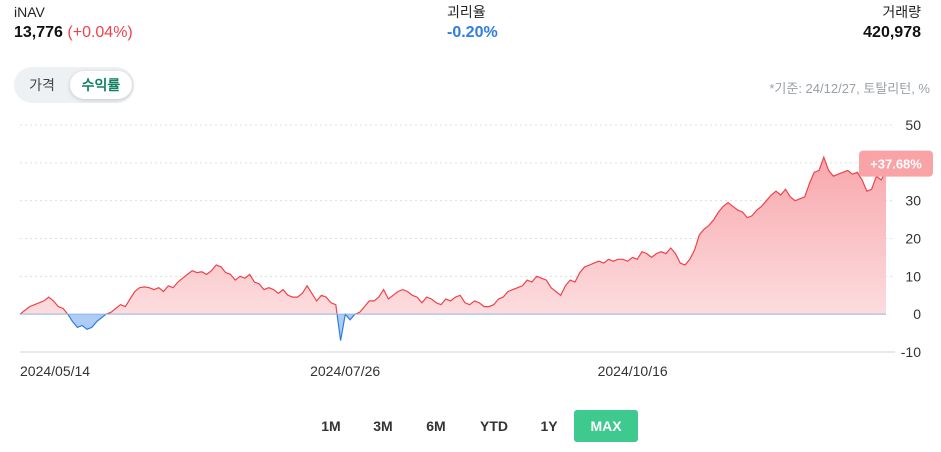  I want to click on inav-value: 13,776, so click(38, 32).